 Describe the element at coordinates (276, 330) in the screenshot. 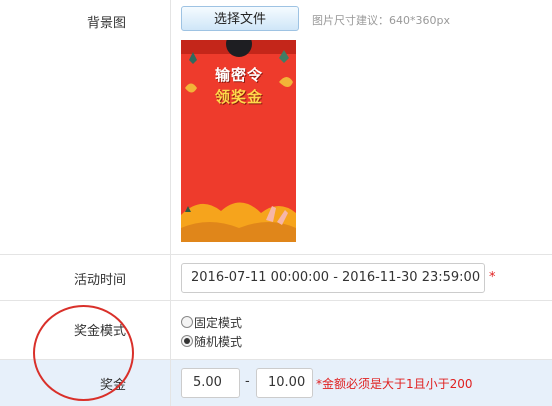

I see `prize-mode-row: 奖金模式 固定模式 随机模式` at that location.